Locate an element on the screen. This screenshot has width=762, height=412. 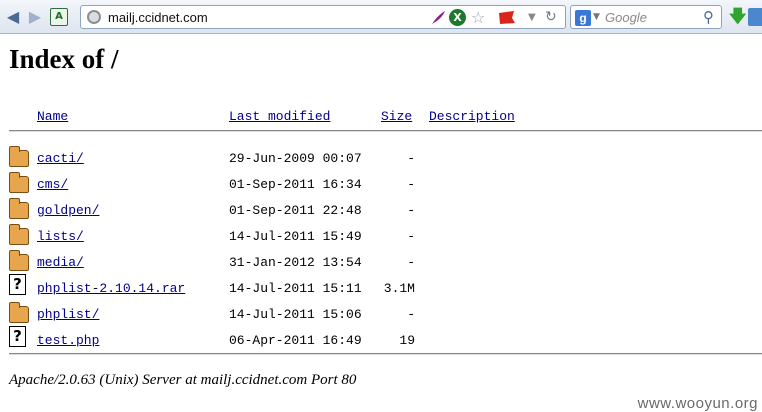
entry-name-link: test.php is located at coordinates (68, 340).